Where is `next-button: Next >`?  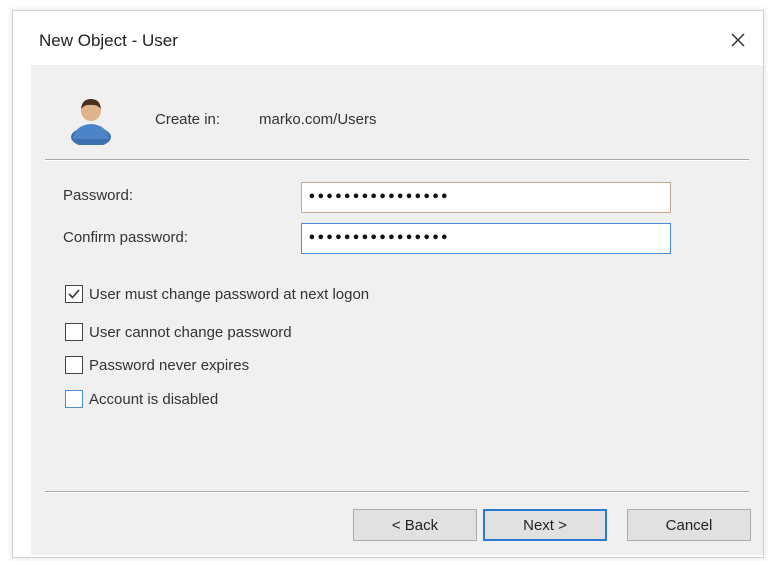
next-button: Next > is located at coordinates (545, 525).